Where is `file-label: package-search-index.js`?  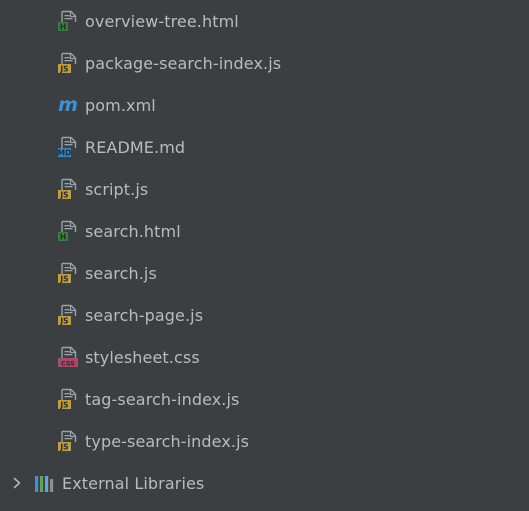
file-label: package-search-index.js is located at coordinates (183, 63).